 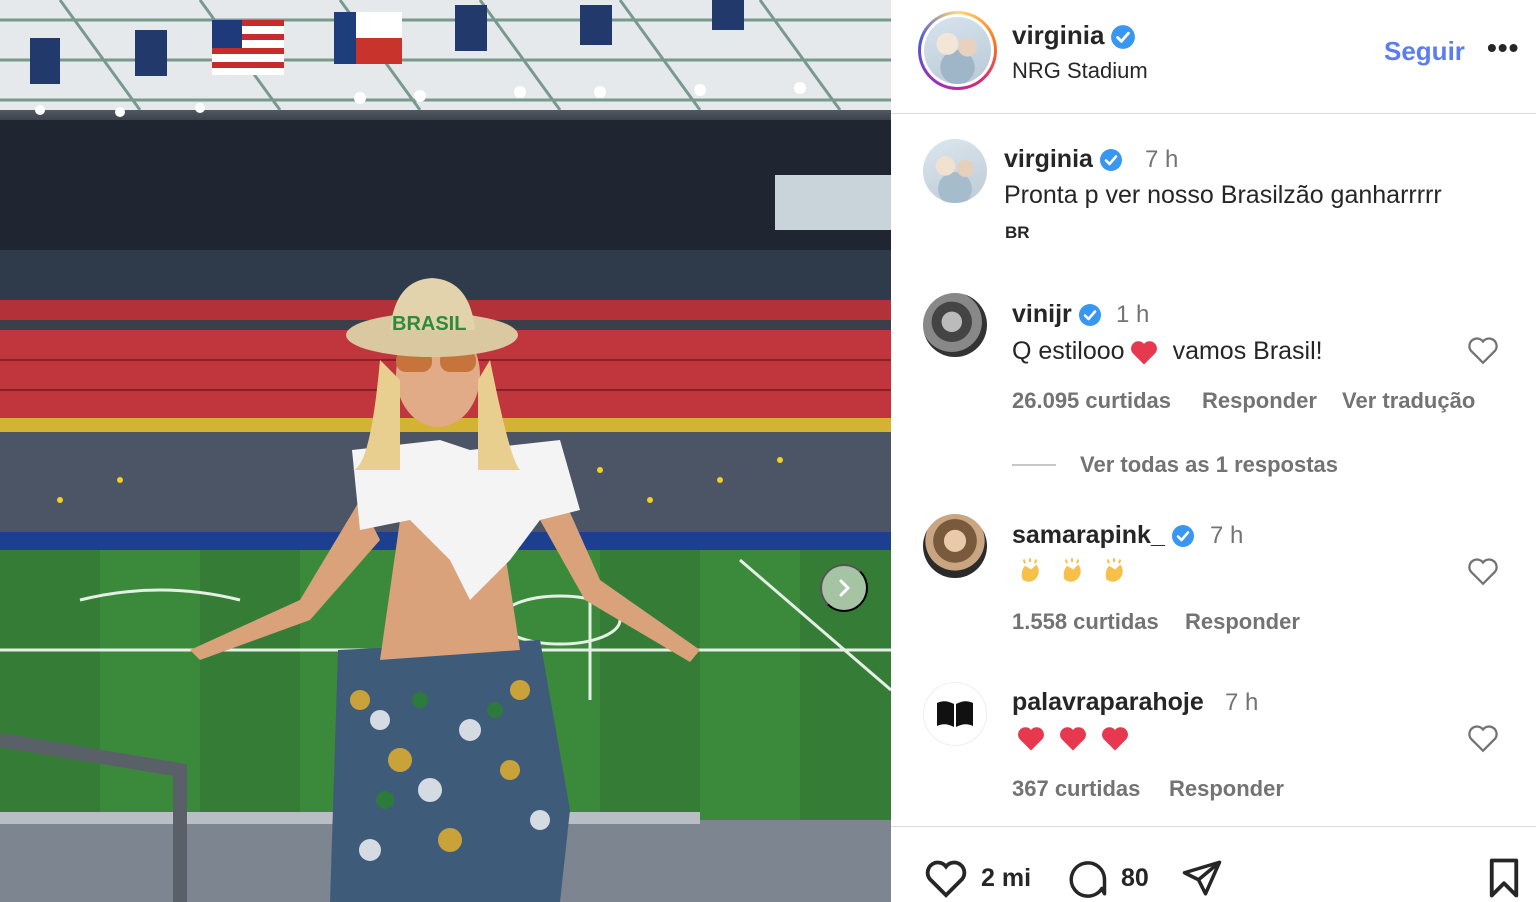 I want to click on post-location: NRG Stadium, so click(x=1080, y=71).